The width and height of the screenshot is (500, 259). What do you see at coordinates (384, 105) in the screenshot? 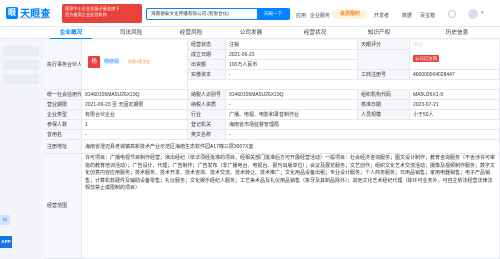
I see `approve-date-label: 核准日期` at bounding box center [384, 105].